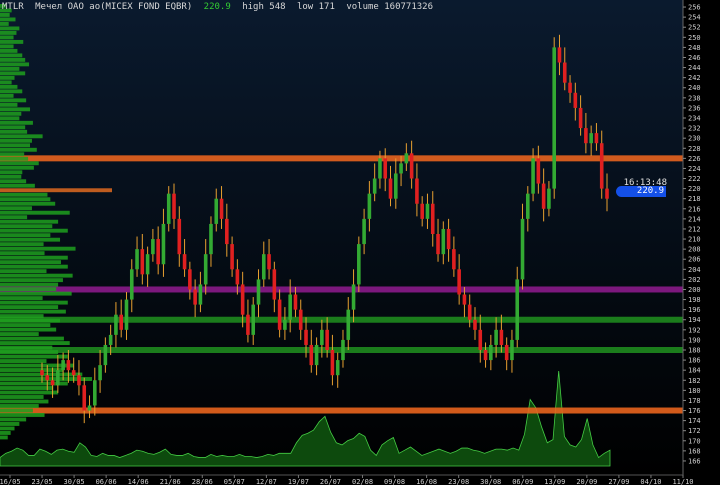 This screenshot has width=720, height=485. I want to click on price-tick-label: 210, so click(694, 240).